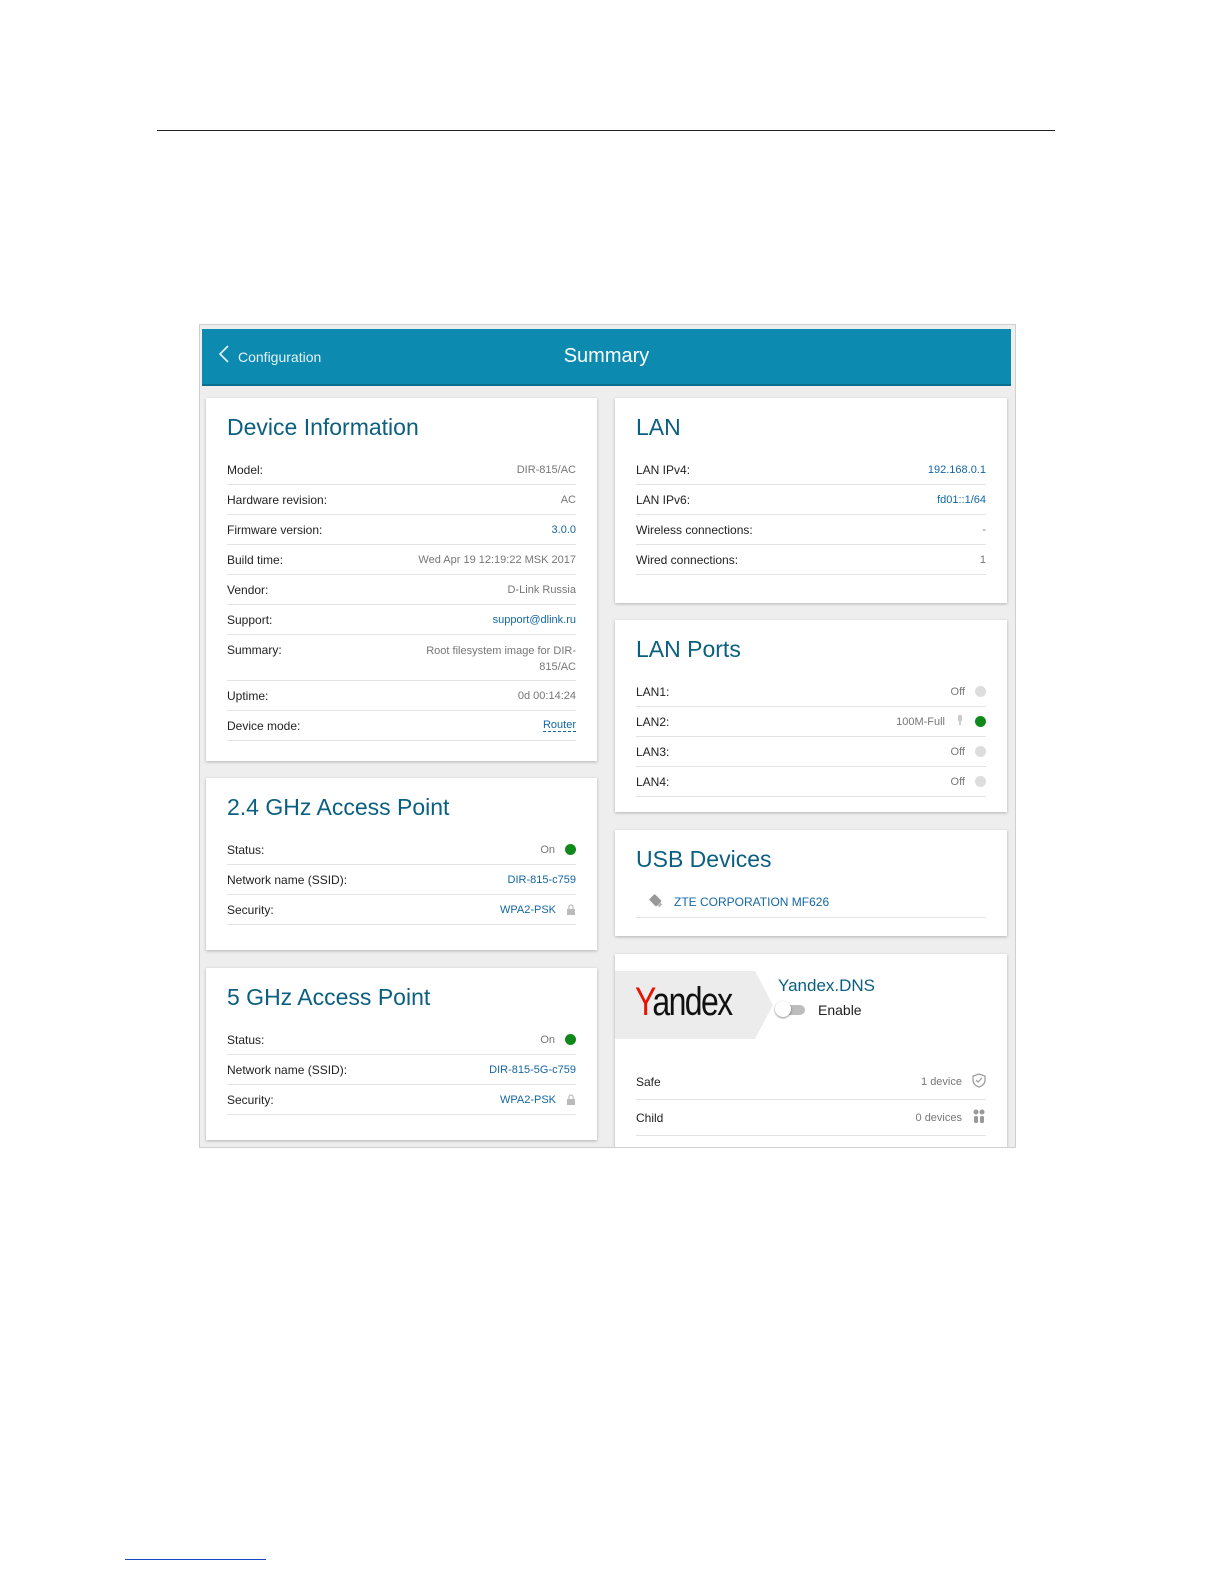  What do you see at coordinates (532, 1070) in the screenshot?
I see `ssid-link: DIR-815-5G-c759` at bounding box center [532, 1070].